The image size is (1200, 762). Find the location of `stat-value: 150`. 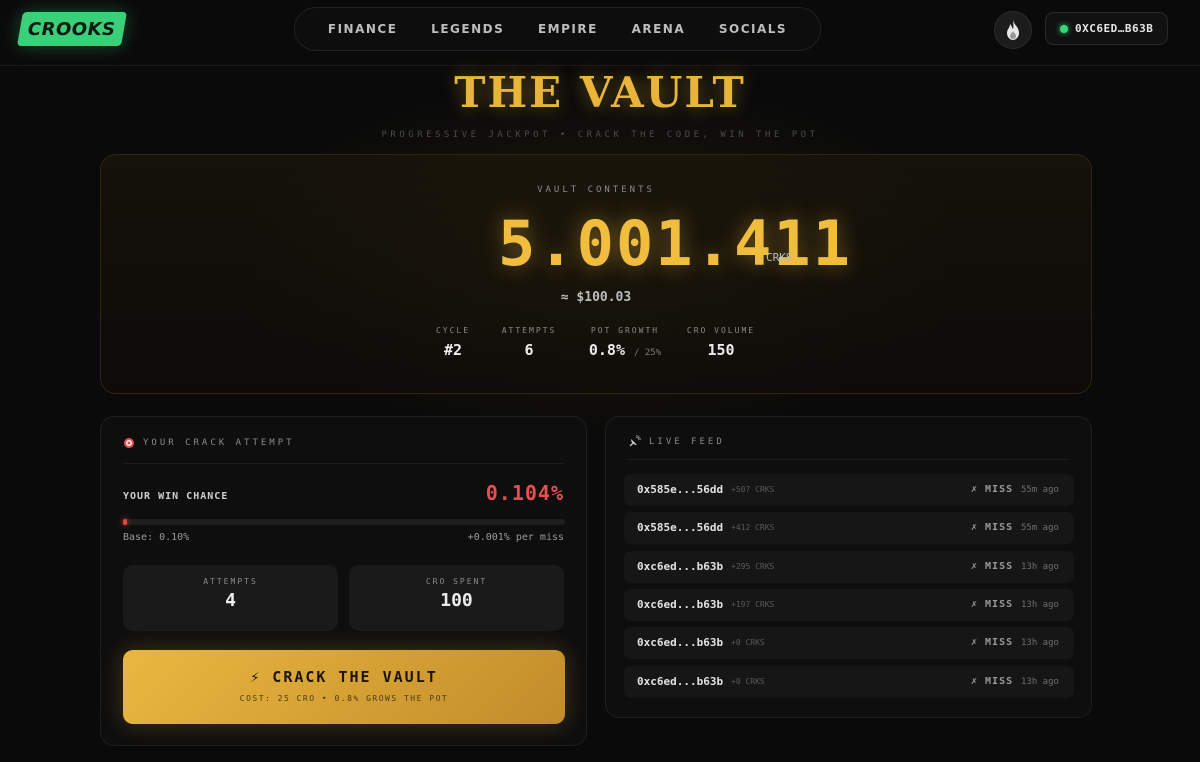

stat-value: 150 is located at coordinates (721, 350).